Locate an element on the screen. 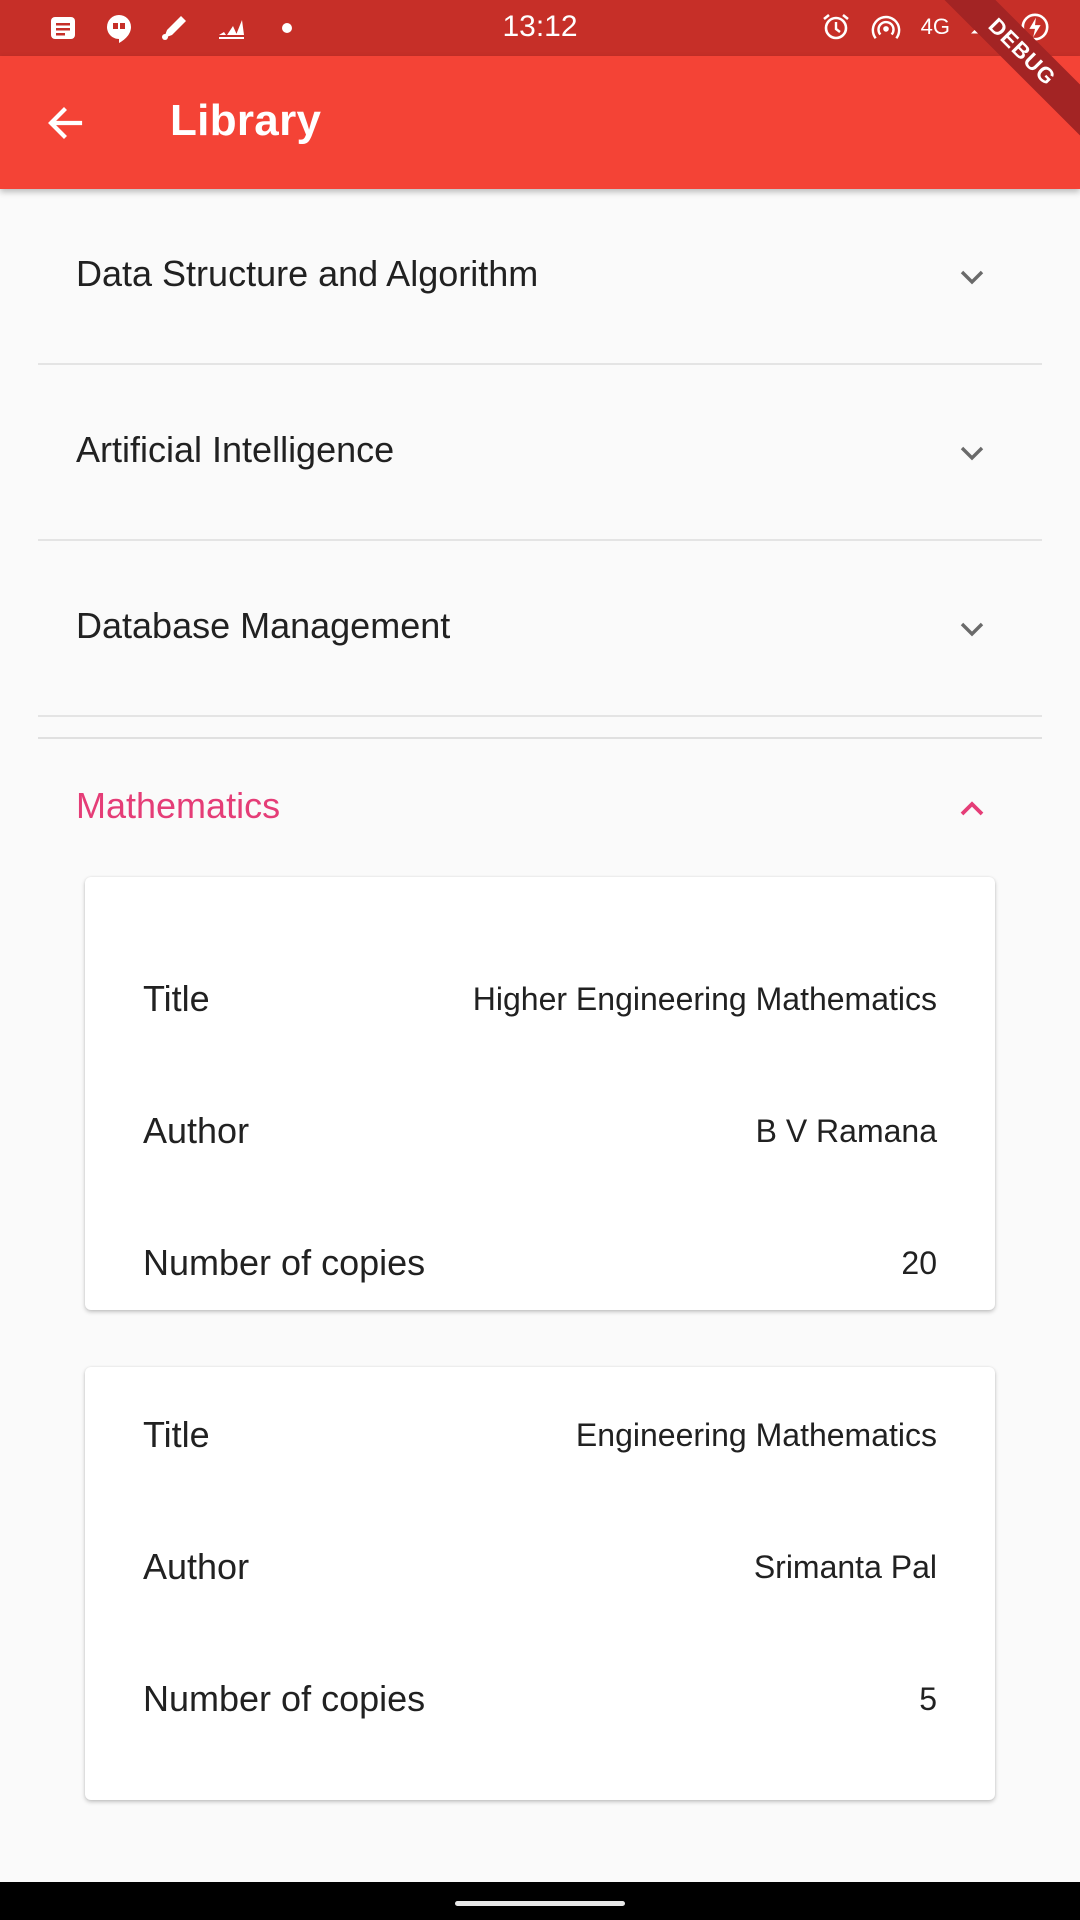 Image resolution: width=1080 pixels, height=1920 pixels. title-row: Title Engineering Mathematics is located at coordinates (540, 1435).